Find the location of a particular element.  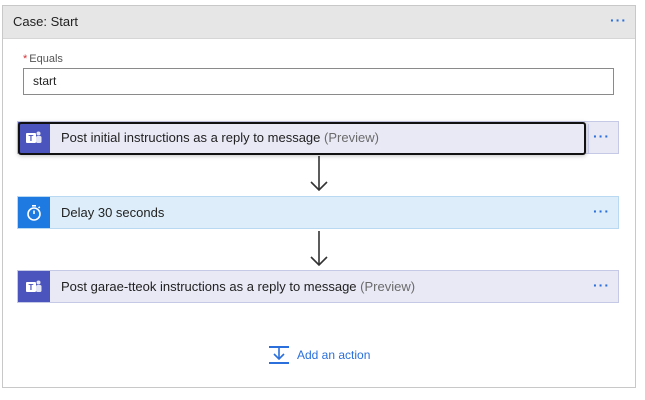

equals-input: start is located at coordinates (318, 81).